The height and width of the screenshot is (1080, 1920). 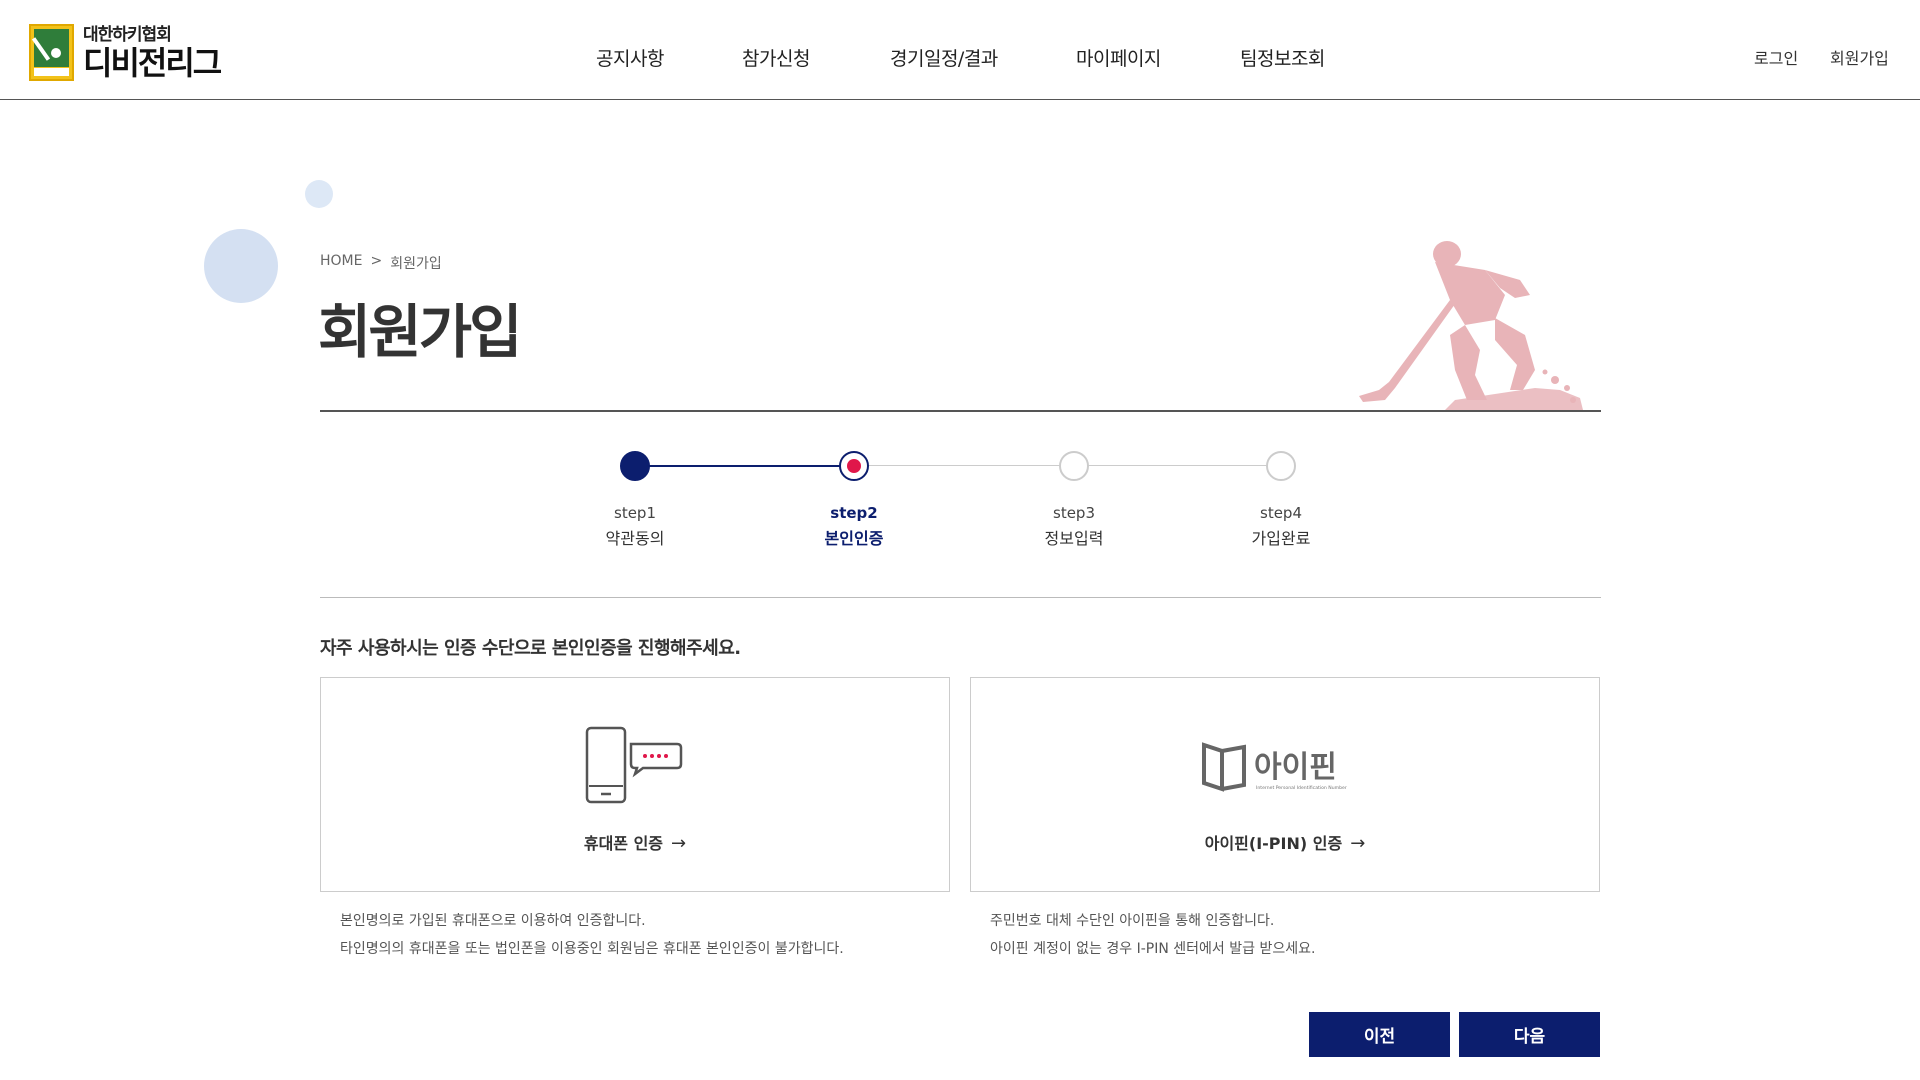 What do you see at coordinates (1859, 57) in the screenshot?
I see `signup-link: 회원가입` at bounding box center [1859, 57].